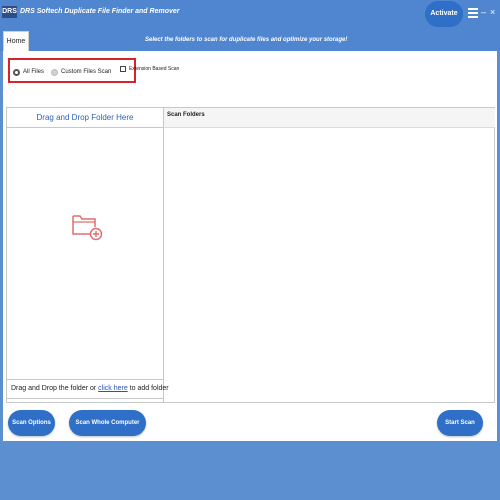 This screenshot has height=500, width=500. Describe the element at coordinates (107, 423) in the screenshot. I see `scan-whole-computer-button: Scan Whole Computer` at that location.